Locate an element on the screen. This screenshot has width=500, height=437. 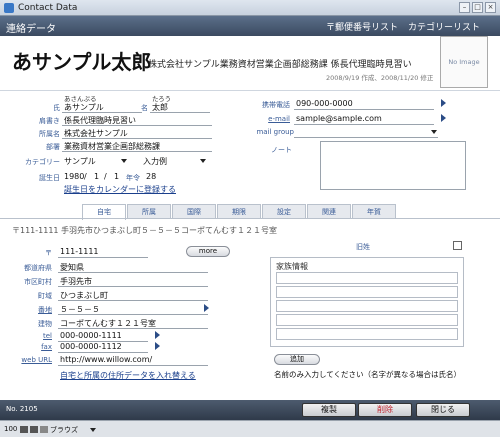
birth-year-field: 1980 is located at coordinates (74, 176).